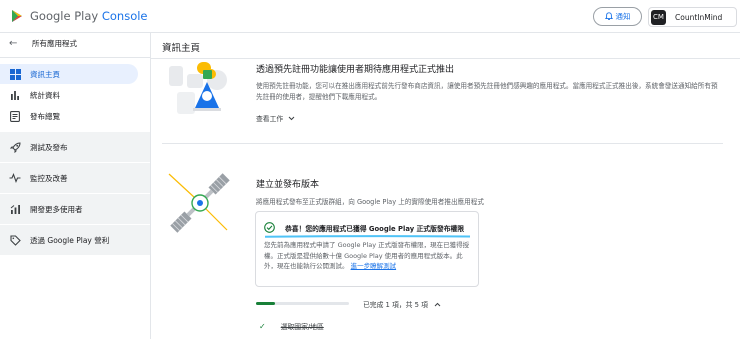 The width and height of the screenshot is (740, 339). What do you see at coordinates (13, 43) in the screenshot?
I see `arrow-back-icon: ←` at bounding box center [13, 43].